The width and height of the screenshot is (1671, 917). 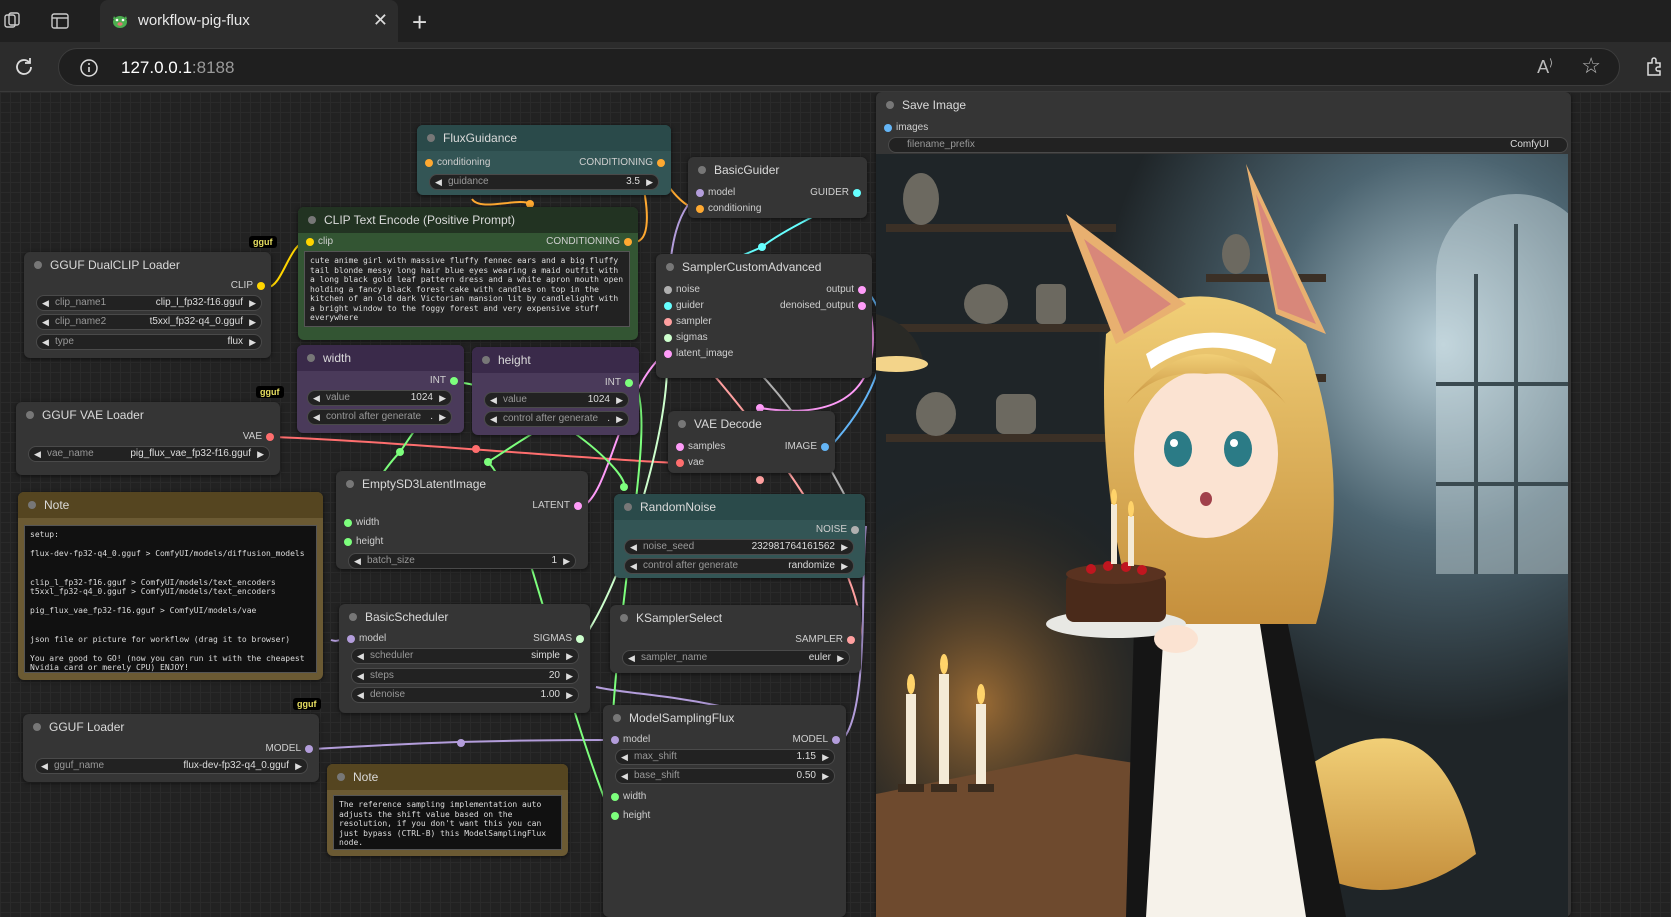 I want to click on node-title: width, so click(x=380, y=358).